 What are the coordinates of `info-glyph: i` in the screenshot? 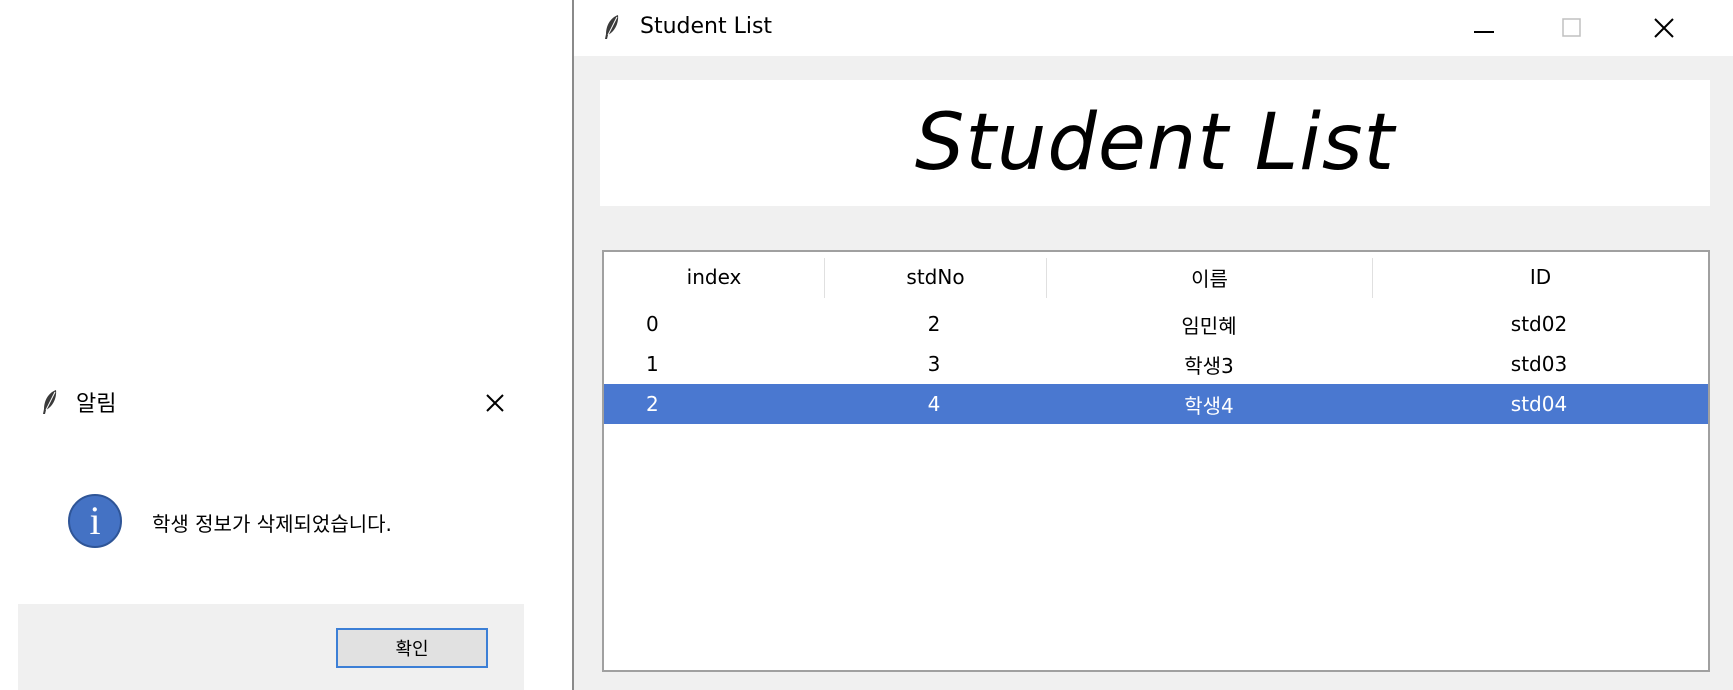 It's located at (95, 520).